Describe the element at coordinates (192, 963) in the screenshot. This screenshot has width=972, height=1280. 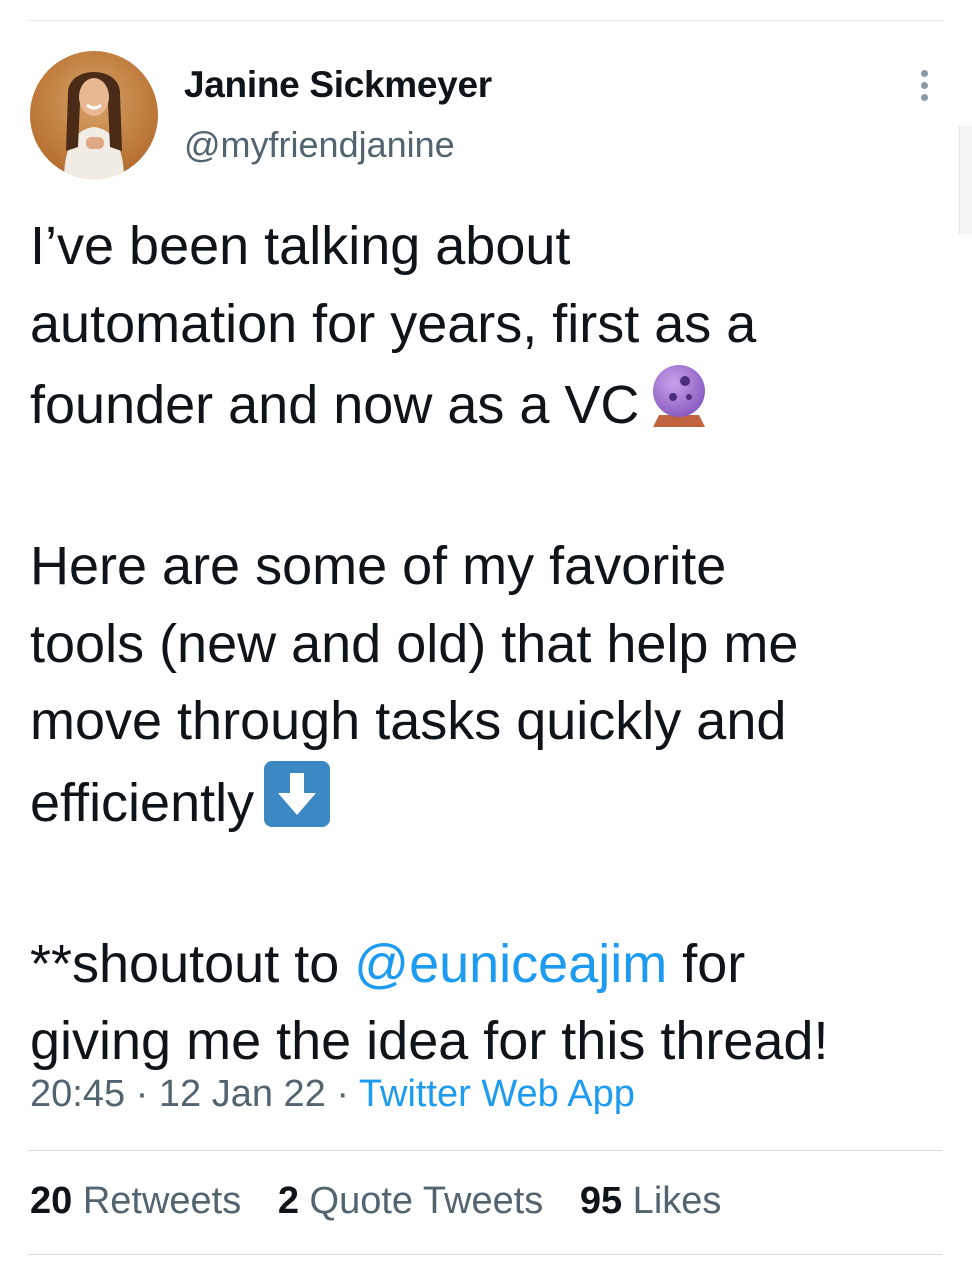
I see `tweet-line-text: **shoutout to` at that location.